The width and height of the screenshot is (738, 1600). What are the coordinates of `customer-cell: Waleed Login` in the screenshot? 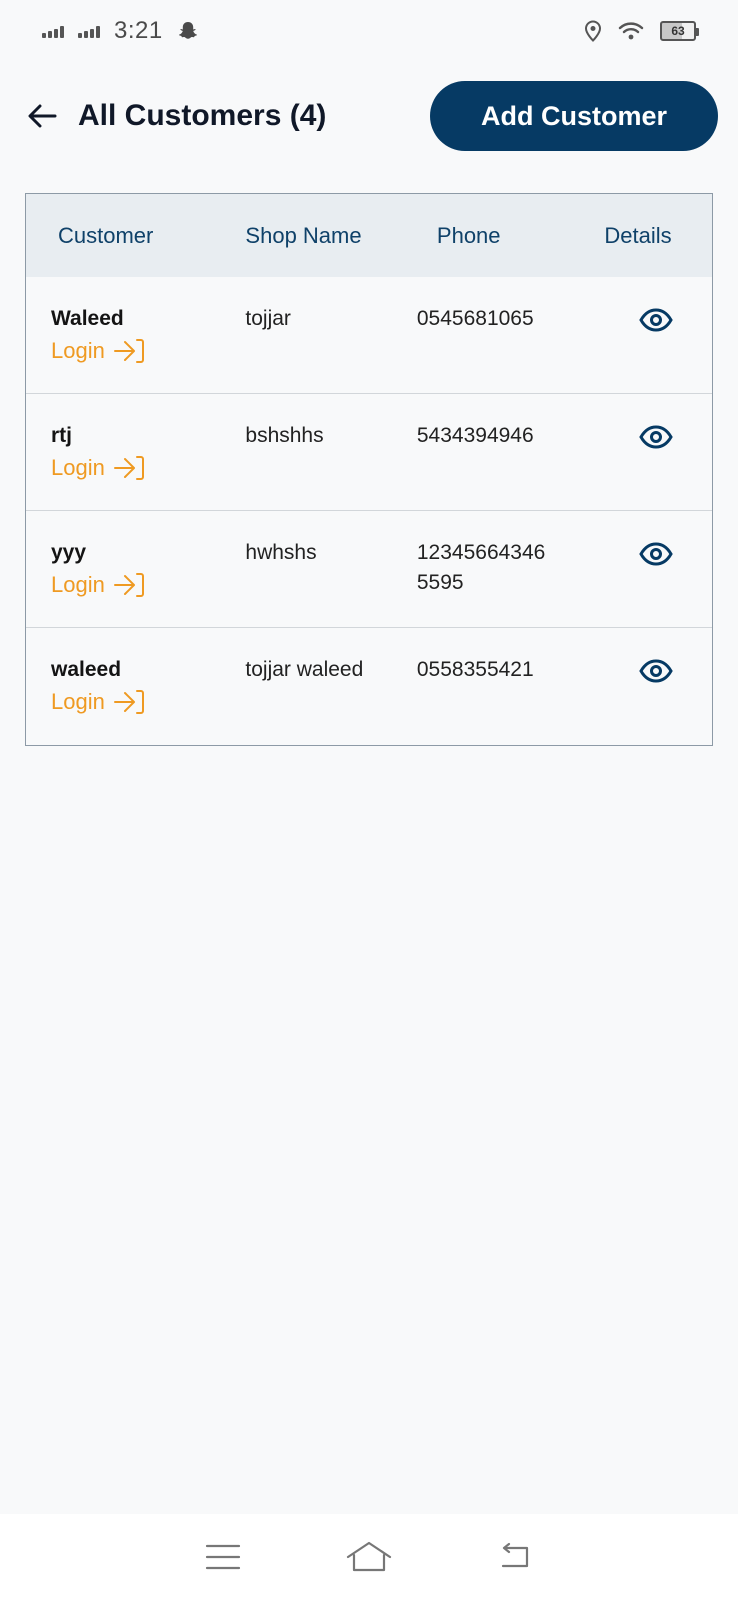 It's located at (120, 348).